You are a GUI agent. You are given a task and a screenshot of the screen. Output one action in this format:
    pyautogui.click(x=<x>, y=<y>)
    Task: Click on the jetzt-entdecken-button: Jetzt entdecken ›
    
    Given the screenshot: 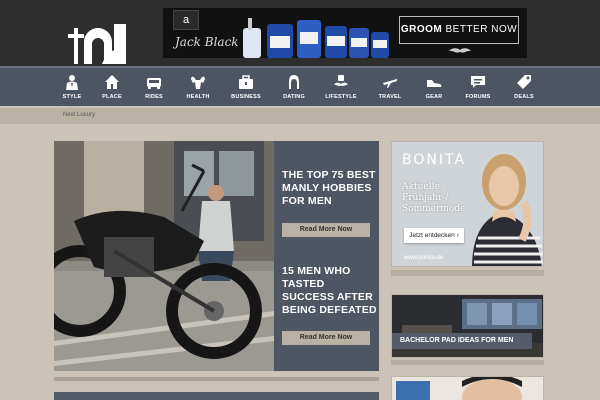 What is the action you would take?
    pyautogui.click(x=434, y=235)
    